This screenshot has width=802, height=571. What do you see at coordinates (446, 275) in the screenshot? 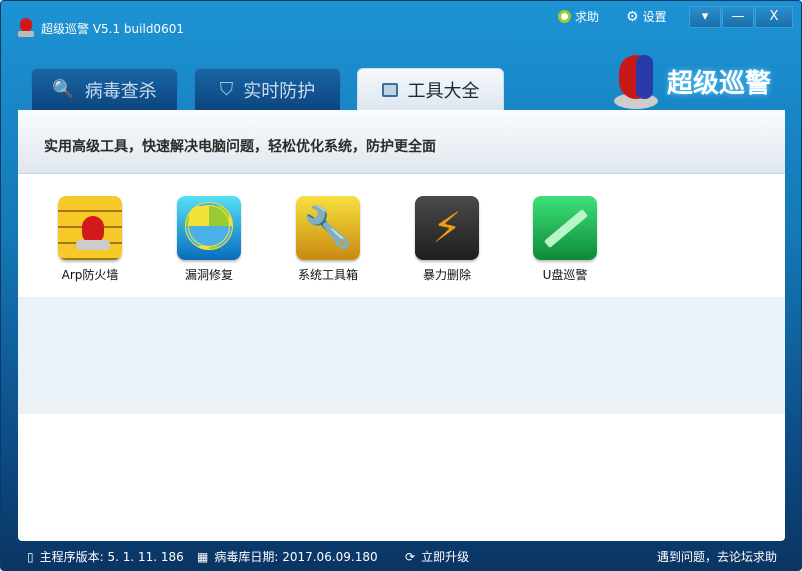
I see `tool-label: 暴力删除` at bounding box center [446, 275].